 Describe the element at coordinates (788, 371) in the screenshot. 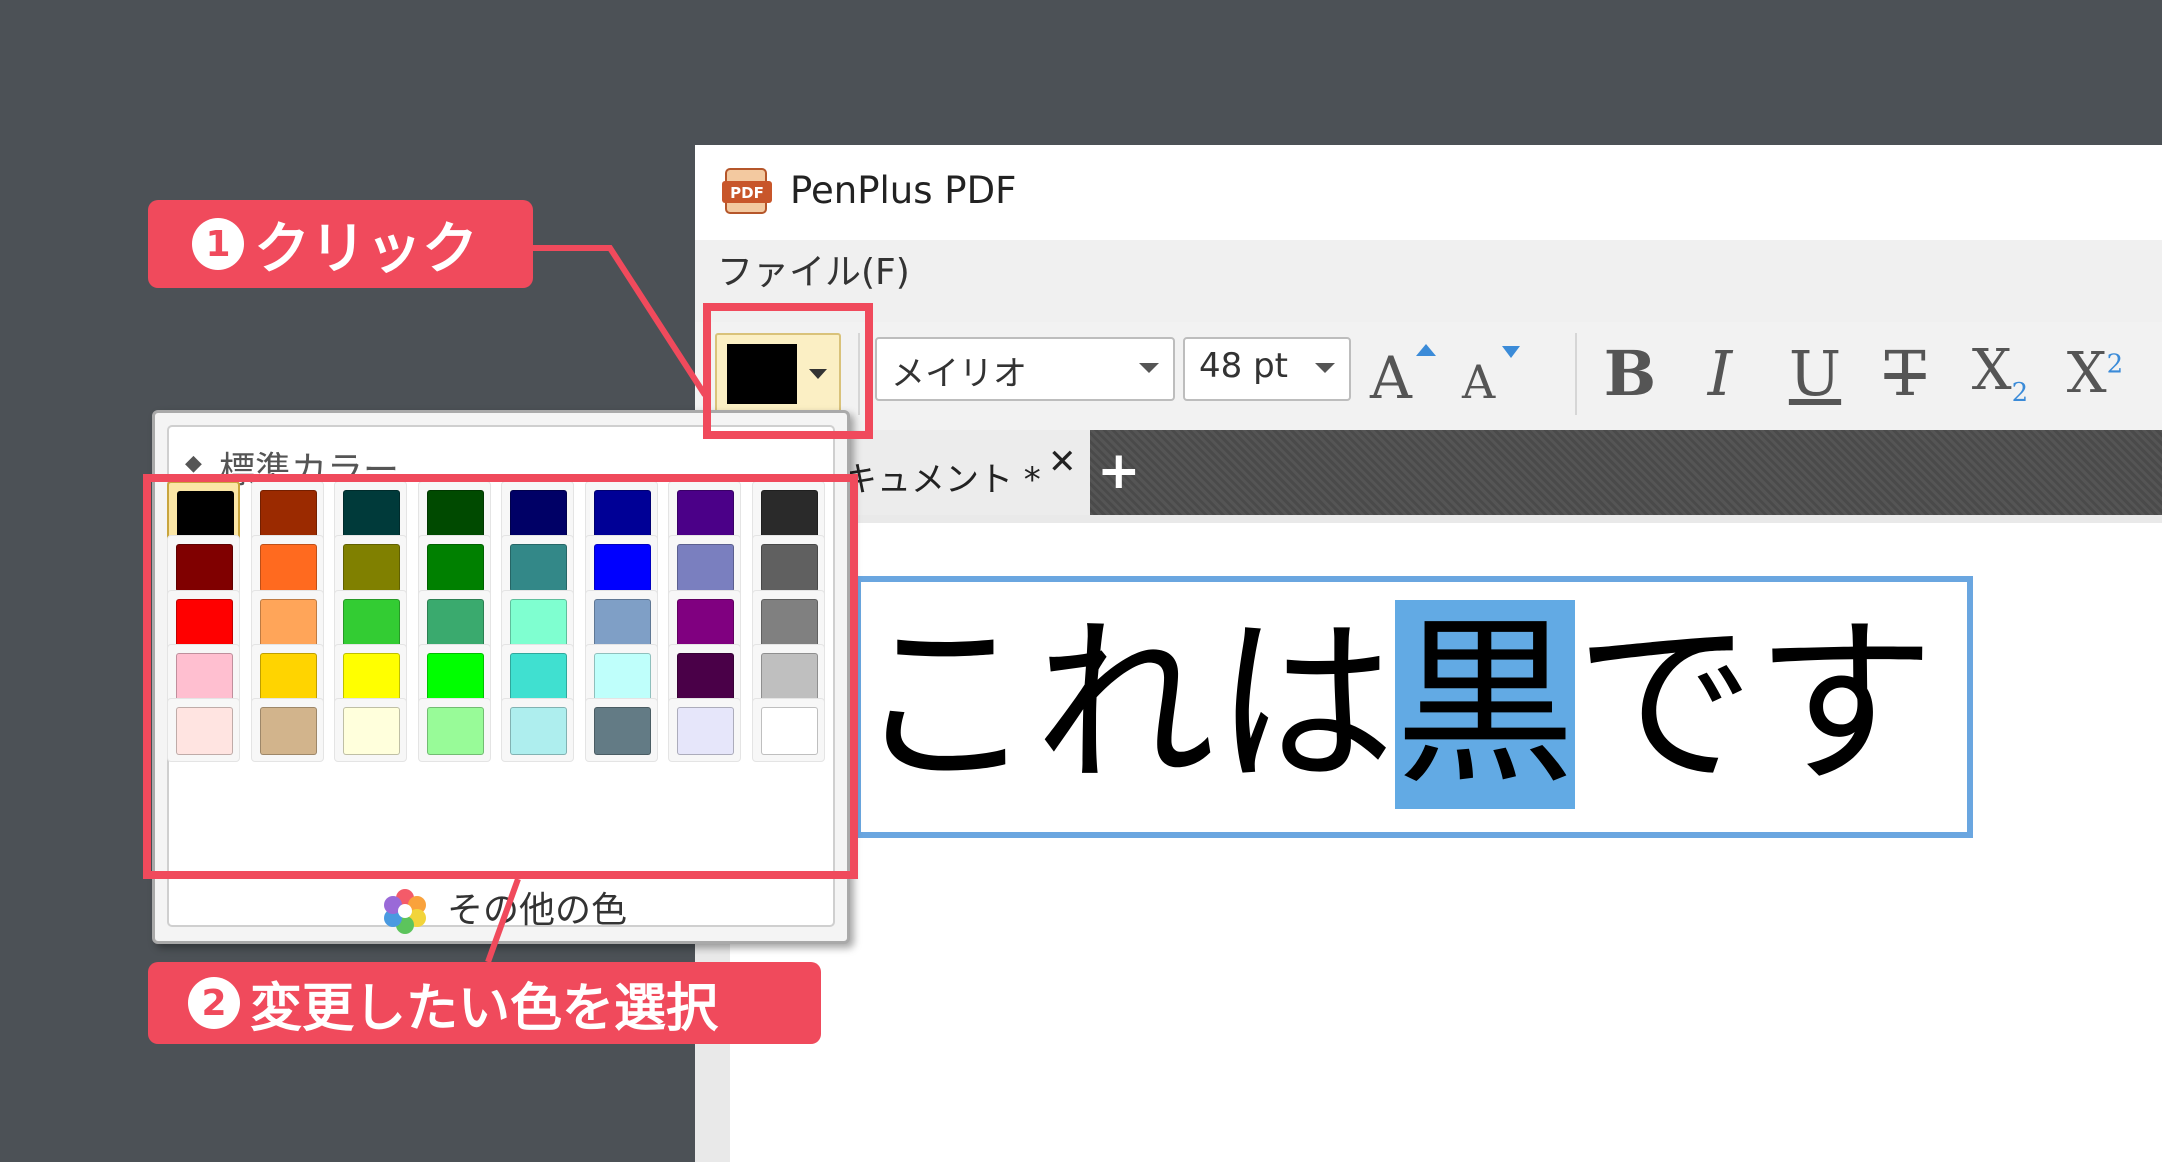

I see `highlight-font-color-button` at that location.